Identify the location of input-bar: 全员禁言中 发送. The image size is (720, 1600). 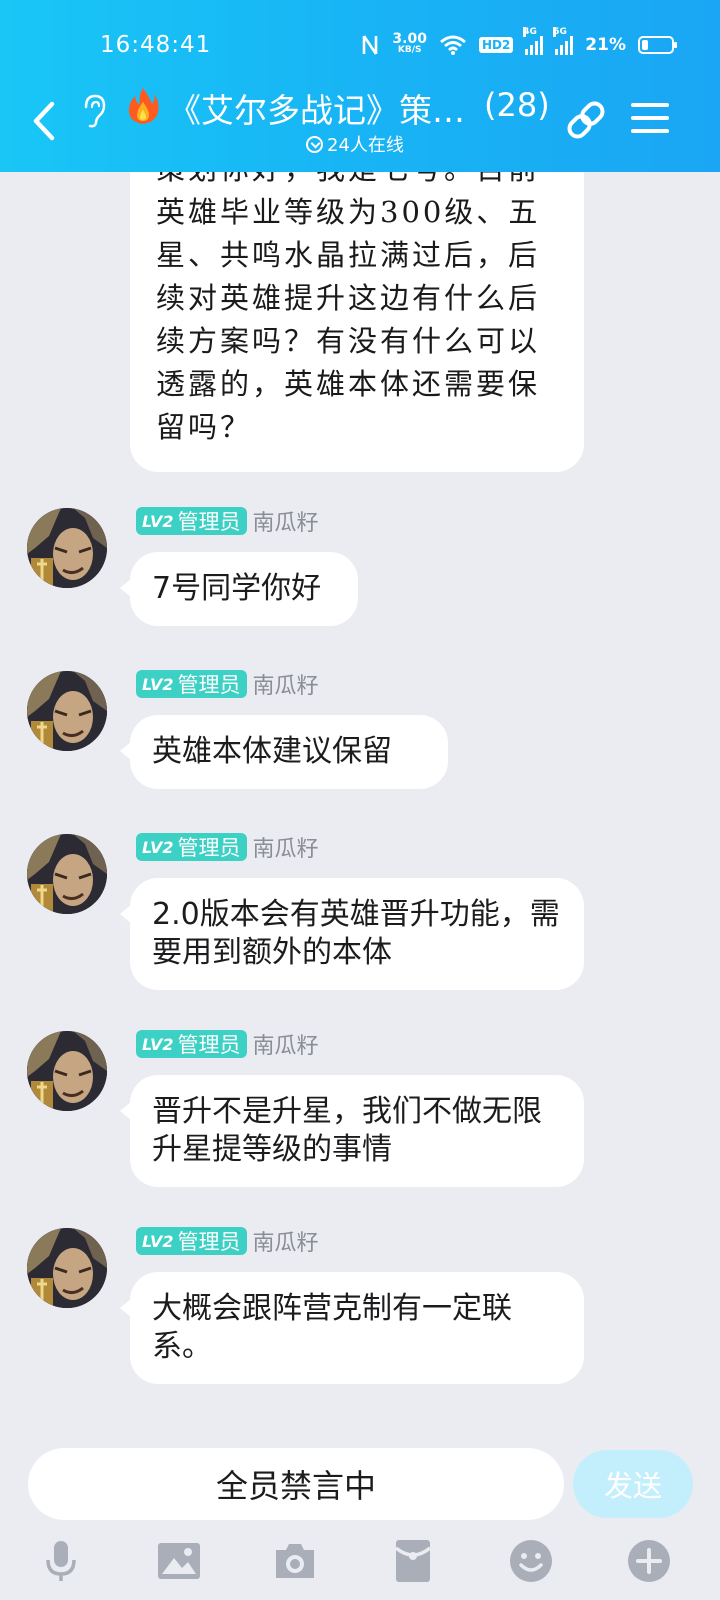
(360, 1475).